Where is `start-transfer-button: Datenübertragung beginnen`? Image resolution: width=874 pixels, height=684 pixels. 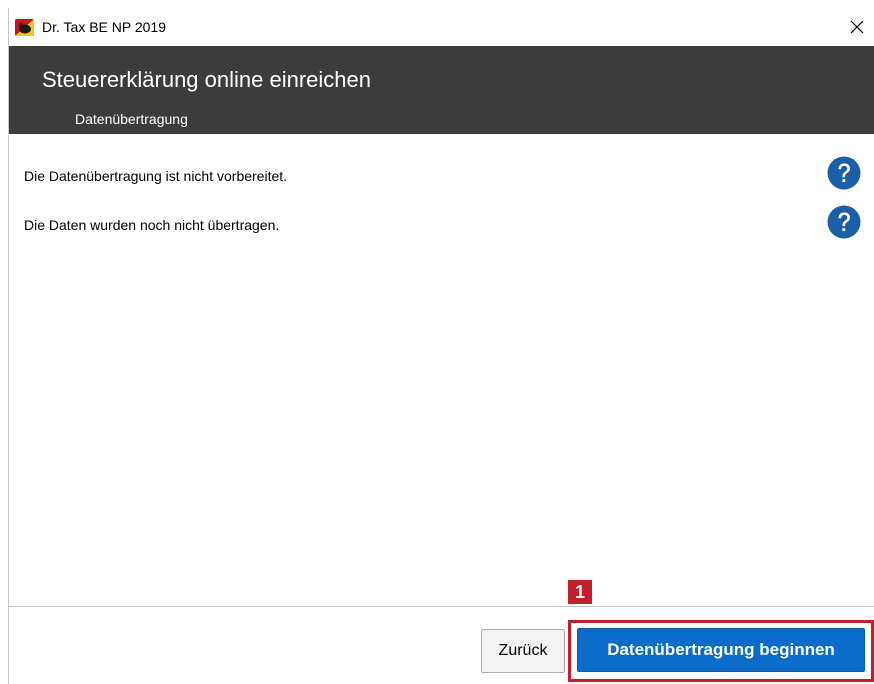
start-transfer-button: Datenübertragung beginnen is located at coordinates (721, 650).